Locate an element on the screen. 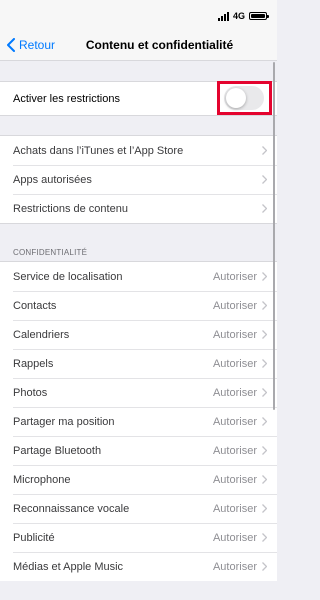 The height and width of the screenshot is (600, 320). restrictions-toggle is located at coordinates (244, 98).